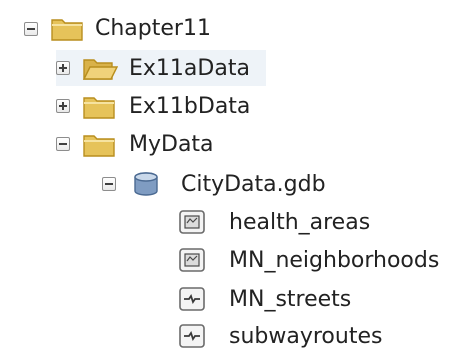  I want to click on tree-node-health-areas: health_areas, so click(278, 222).